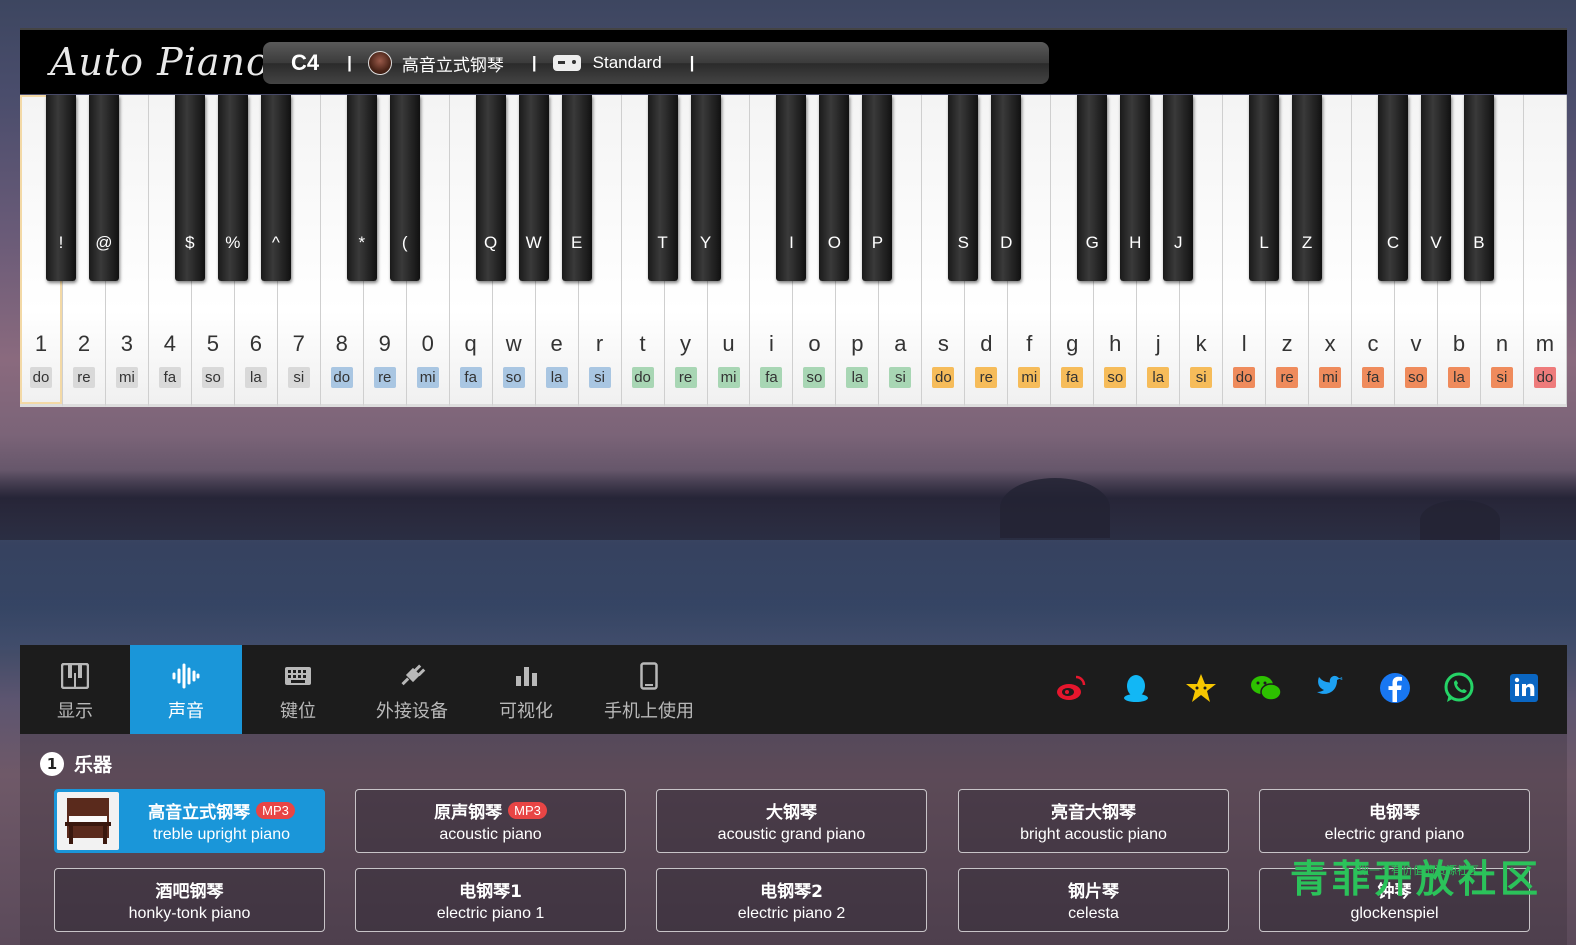  What do you see at coordinates (298, 689) in the screenshot?
I see `tab-keys: 键位` at bounding box center [298, 689].